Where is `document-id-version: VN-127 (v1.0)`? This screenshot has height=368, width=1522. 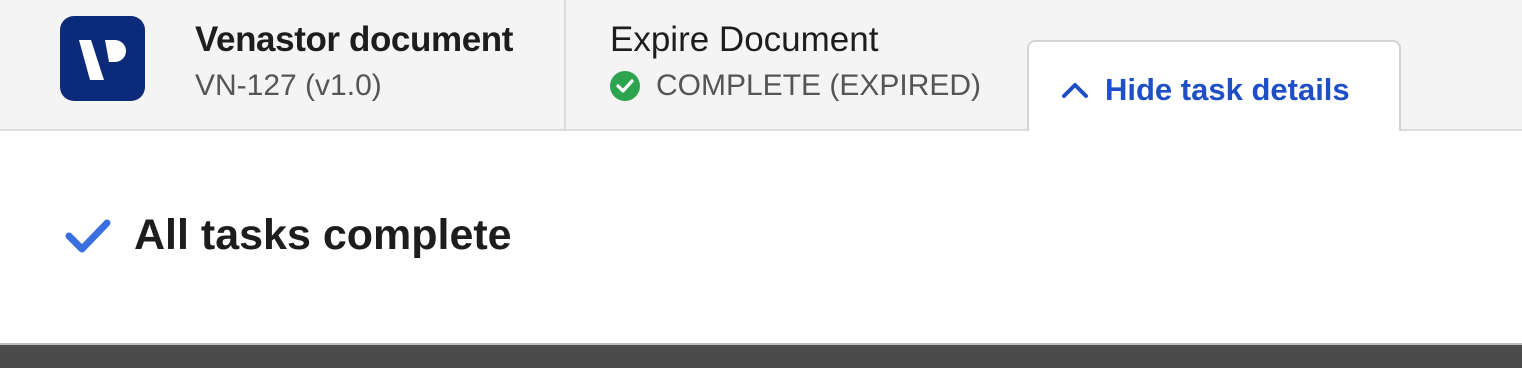
document-id-version: VN-127 (v1.0) is located at coordinates (288, 85).